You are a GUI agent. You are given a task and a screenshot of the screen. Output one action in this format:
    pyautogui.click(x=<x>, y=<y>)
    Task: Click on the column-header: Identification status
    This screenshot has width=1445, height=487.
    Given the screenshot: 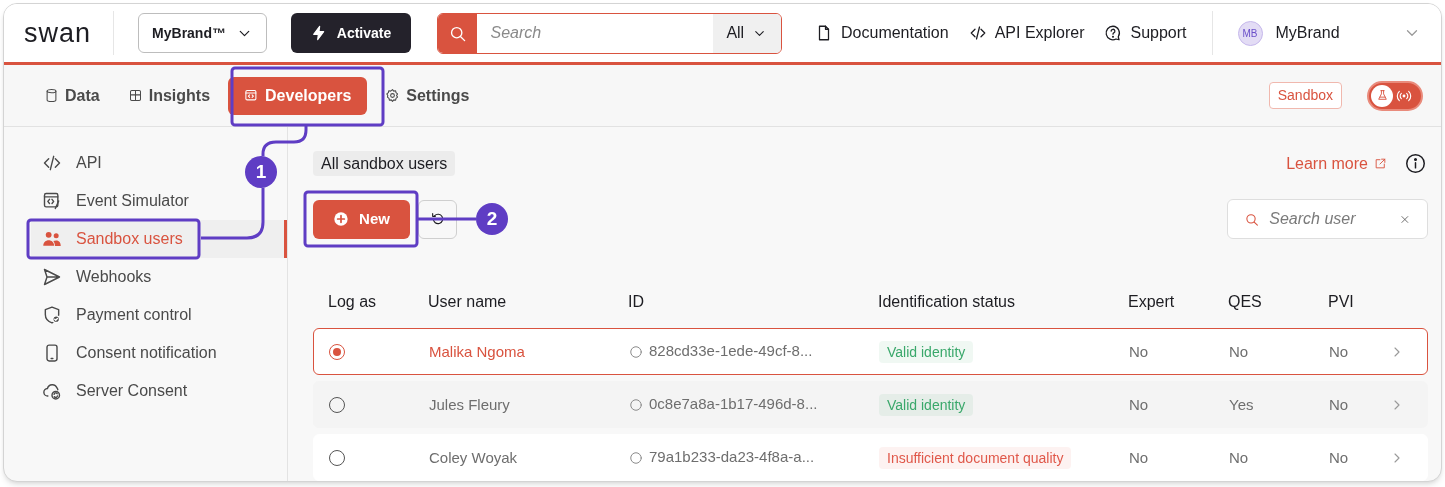 What is the action you would take?
    pyautogui.click(x=946, y=301)
    